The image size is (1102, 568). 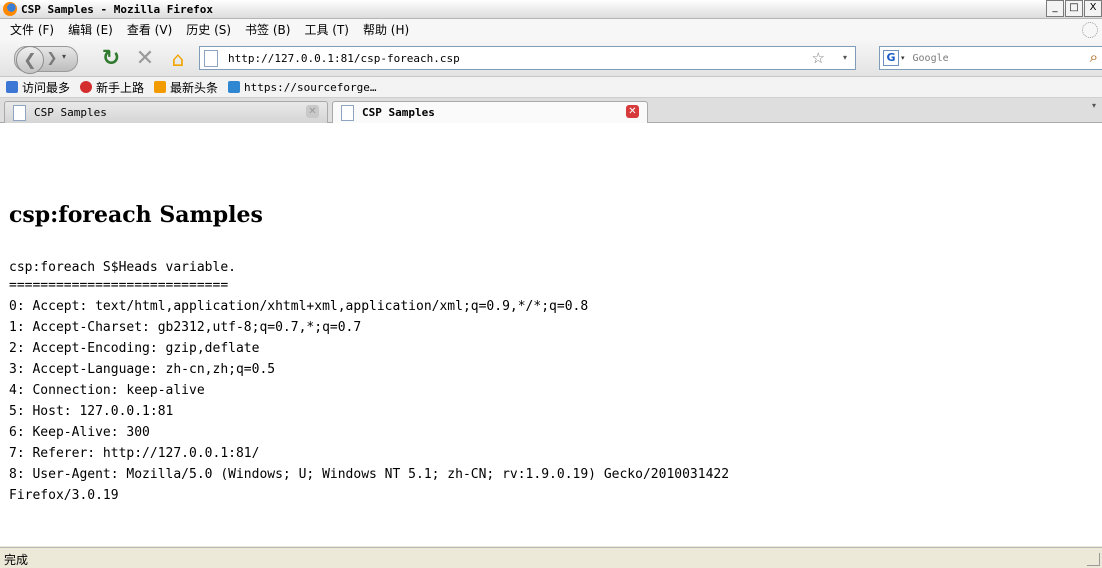 What do you see at coordinates (234, 87) in the screenshot?
I see `sourceforge-icon` at bounding box center [234, 87].